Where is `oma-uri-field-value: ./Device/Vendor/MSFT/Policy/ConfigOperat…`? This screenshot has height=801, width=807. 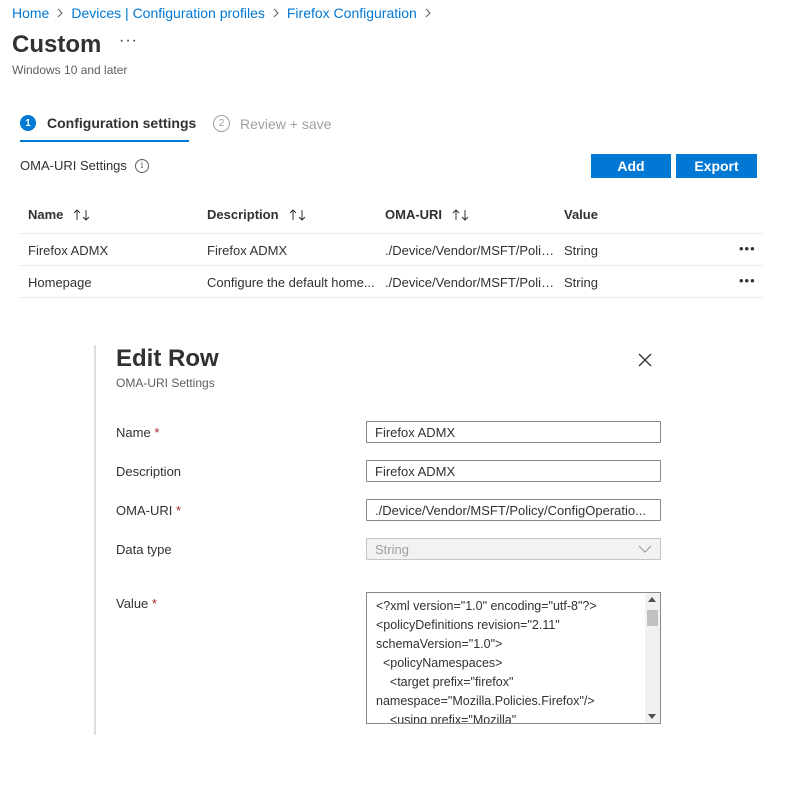
oma-uri-field-value: ./Device/Vendor/MSFT/Policy/ConfigOperat… is located at coordinates (510, 510).